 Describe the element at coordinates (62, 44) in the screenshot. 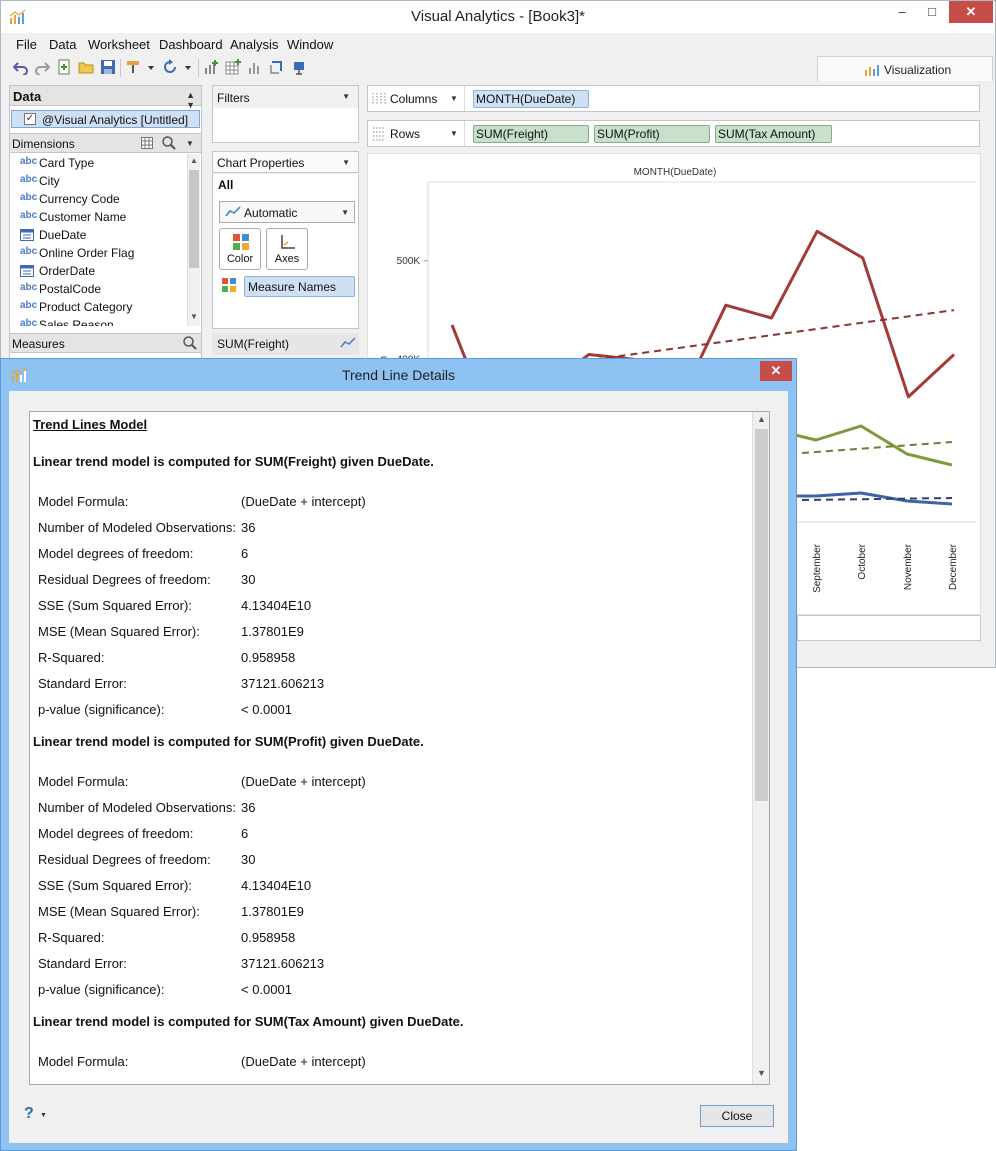

I see `menu-data: Data` at that location.